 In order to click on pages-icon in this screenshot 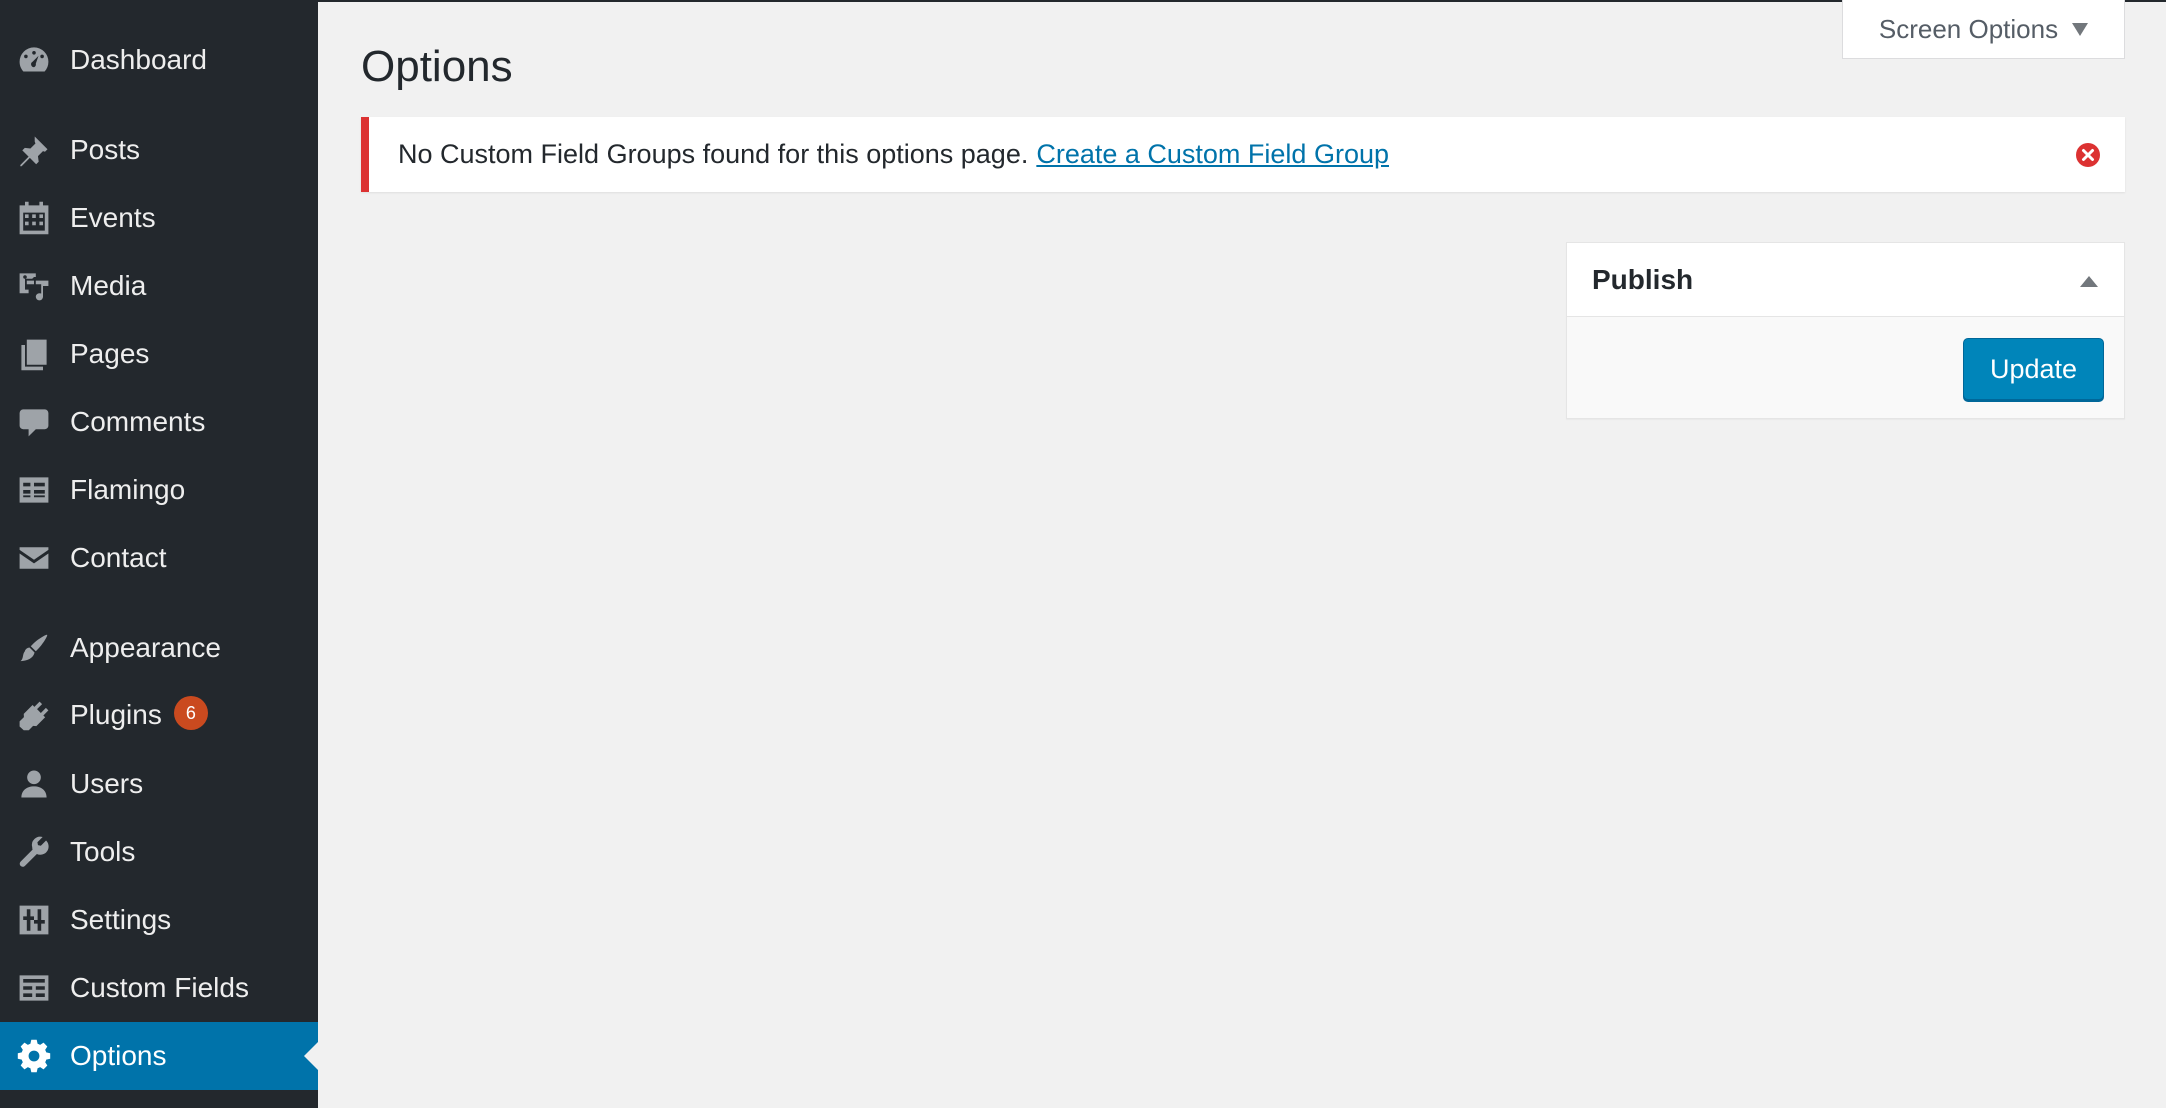, I will do `click(34, 354)`.